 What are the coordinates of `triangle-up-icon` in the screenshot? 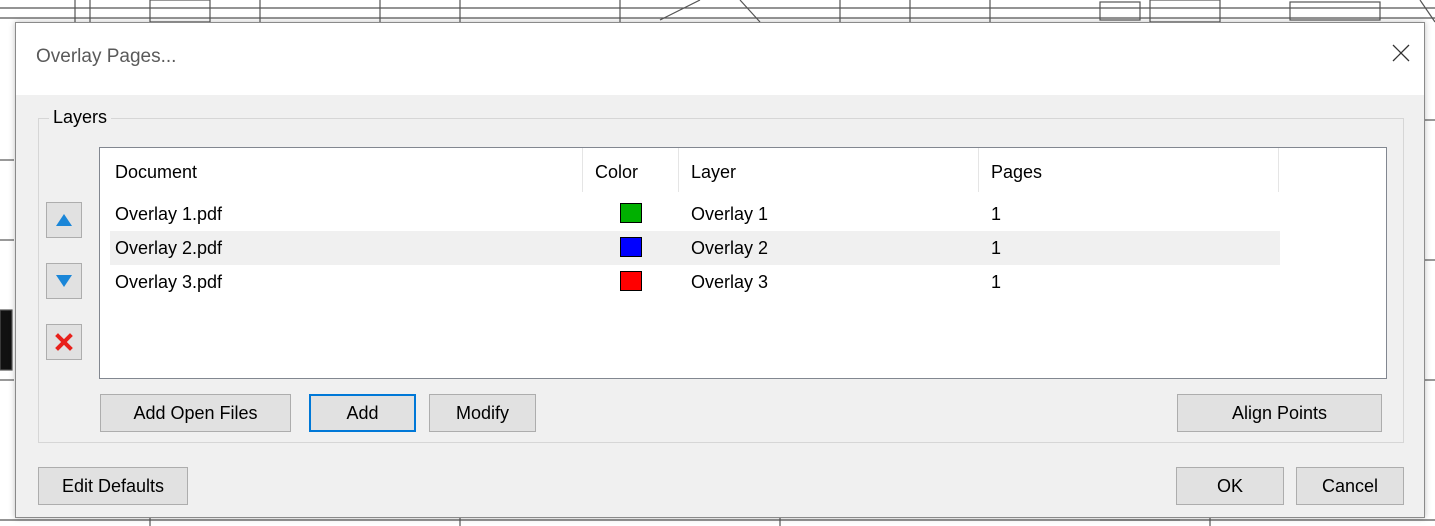 It's located at (64, 220).